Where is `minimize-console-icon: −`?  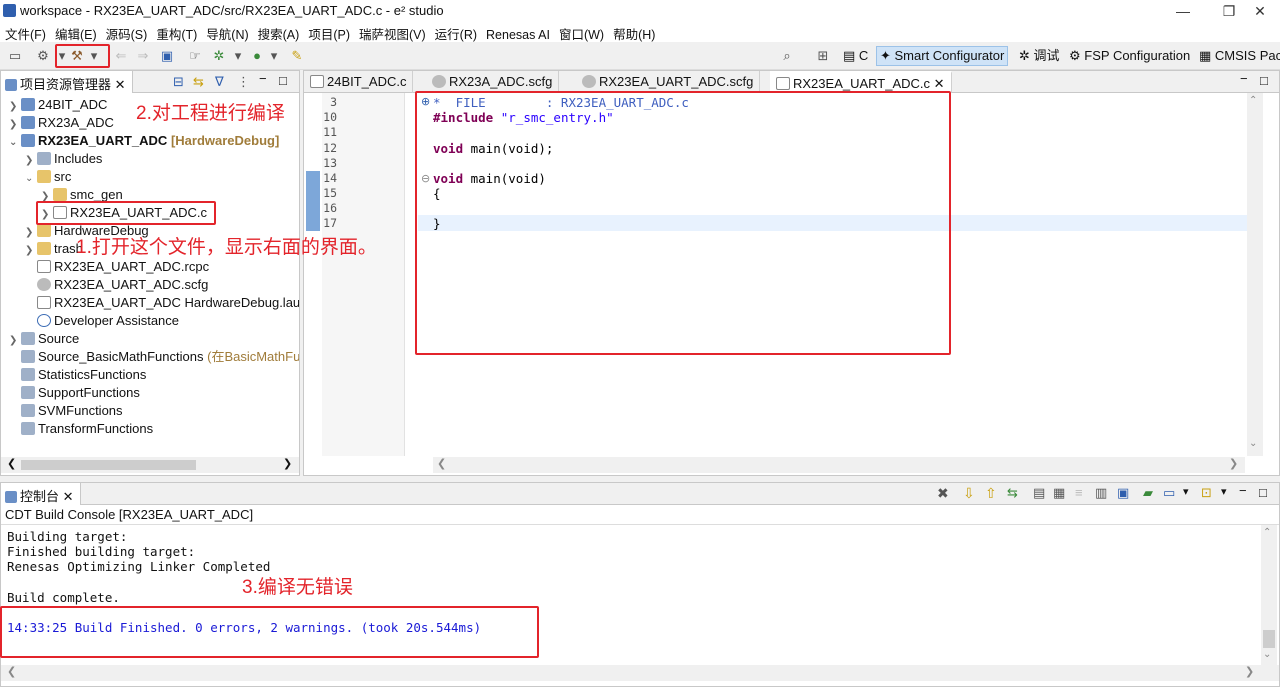 minimize-console-icon: − is located at coordinates (1243, 490).